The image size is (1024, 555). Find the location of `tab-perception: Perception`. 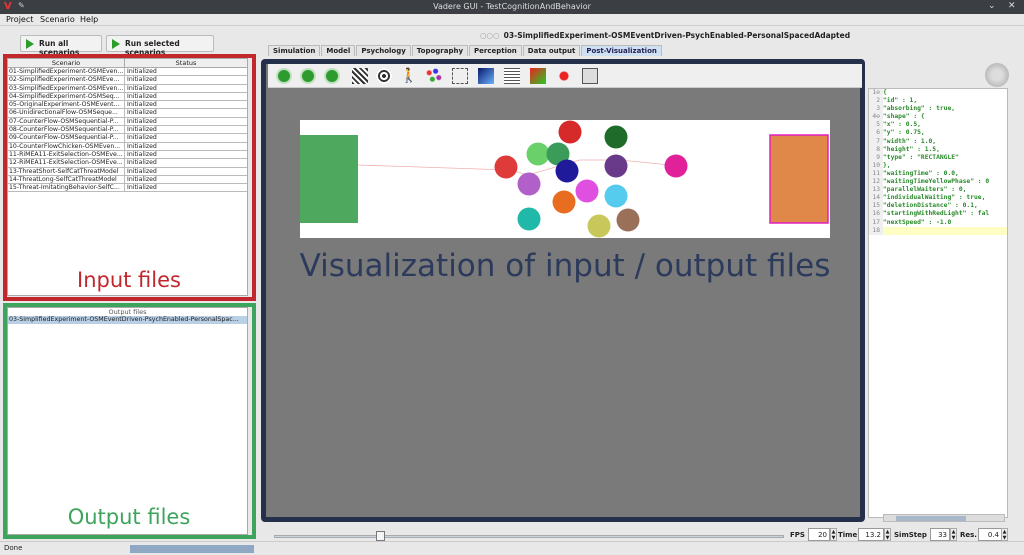

tab-perception: Perception is located at coordinates (495, 50).